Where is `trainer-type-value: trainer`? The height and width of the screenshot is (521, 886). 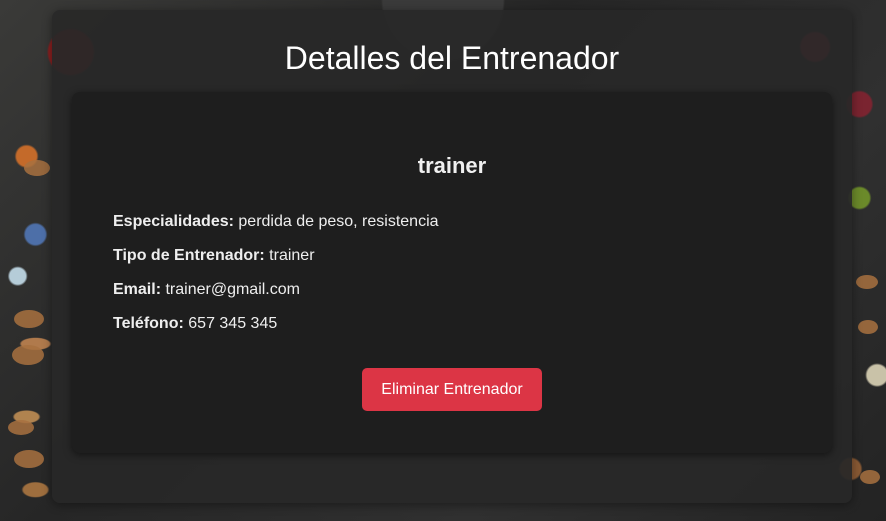 trainer-type-value: trainer is located at coordinates (292, 255).